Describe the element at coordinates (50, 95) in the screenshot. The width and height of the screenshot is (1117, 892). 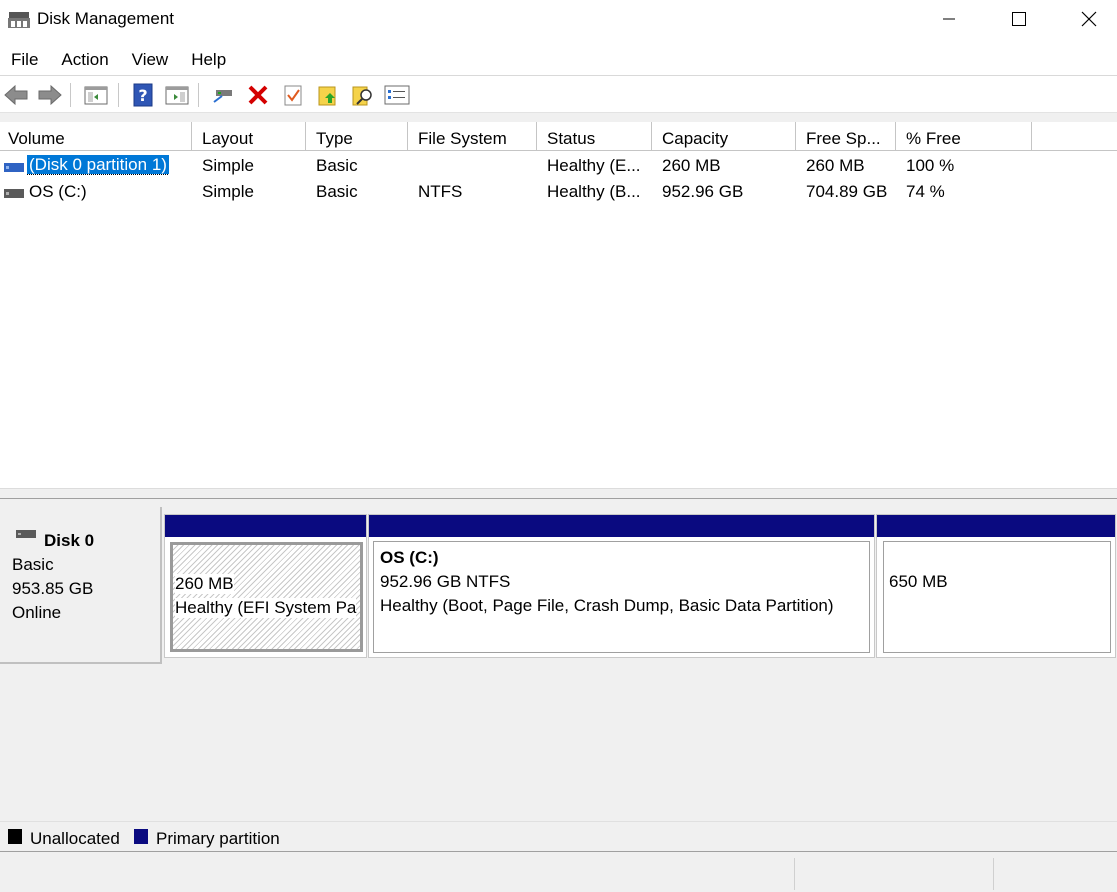
I see `forward-icon` at that location.